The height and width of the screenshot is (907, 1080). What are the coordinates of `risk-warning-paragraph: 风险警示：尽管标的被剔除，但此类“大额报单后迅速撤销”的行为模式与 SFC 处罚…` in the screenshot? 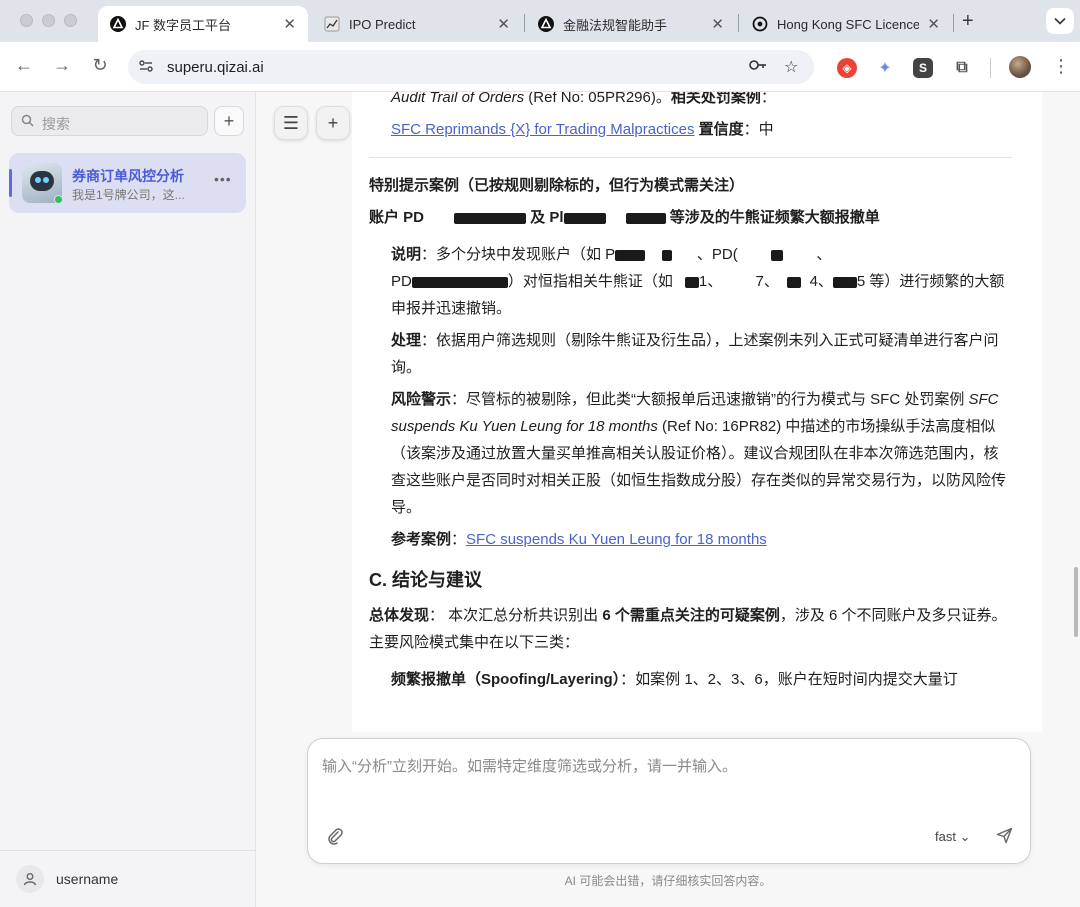 It's located at (699, 453).